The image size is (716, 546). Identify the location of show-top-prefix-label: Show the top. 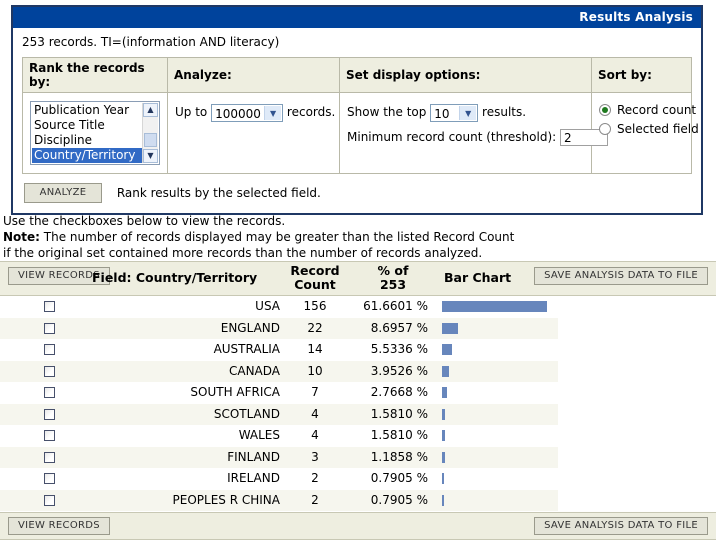
(387, 112).